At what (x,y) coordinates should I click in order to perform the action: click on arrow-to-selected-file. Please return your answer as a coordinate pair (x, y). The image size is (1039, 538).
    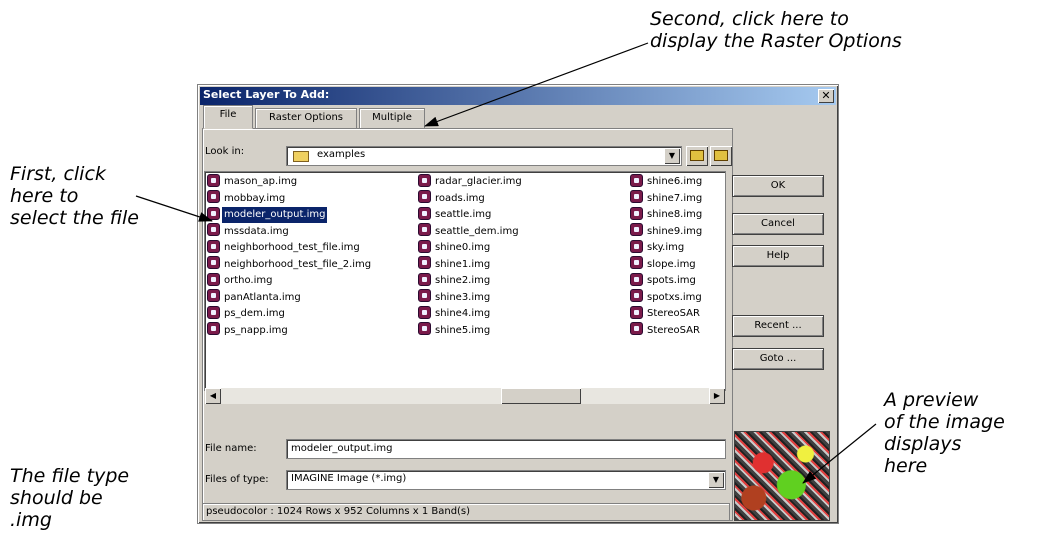
    Looking at the image, I should click on (174, 208).